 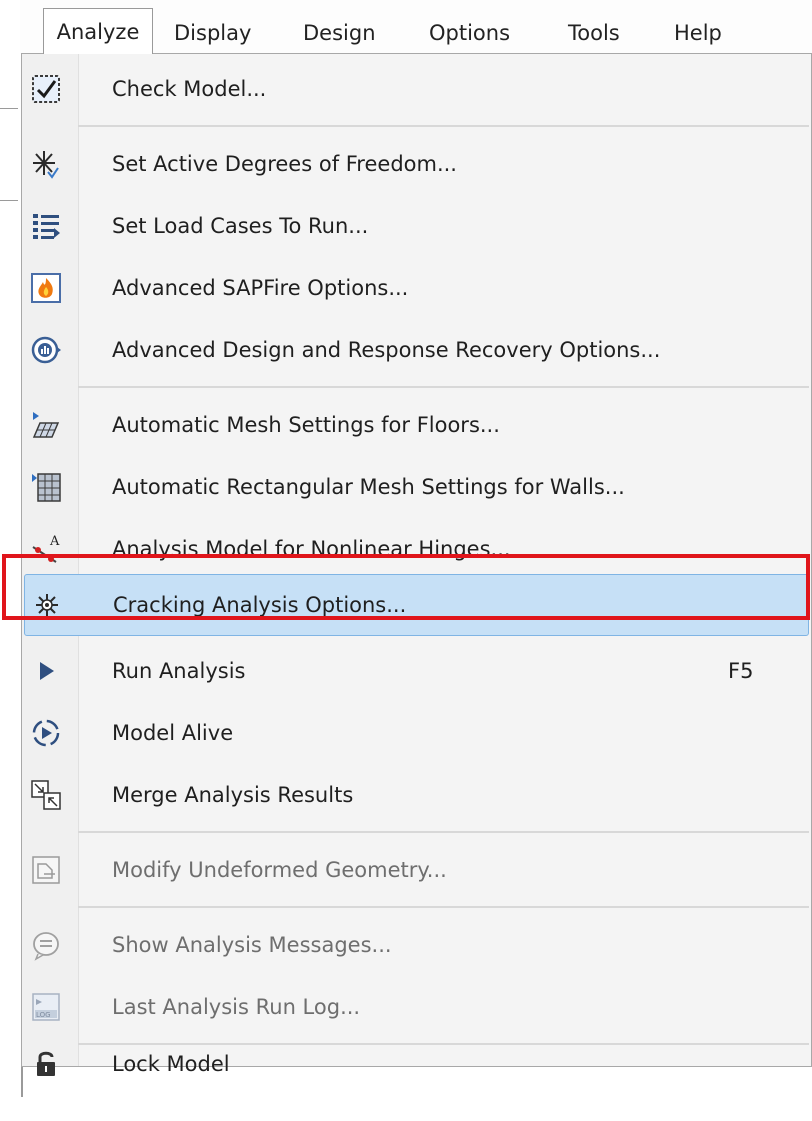 I want to click on menu-item-label: Merge Analysis Results, so click(x=233, y=795).